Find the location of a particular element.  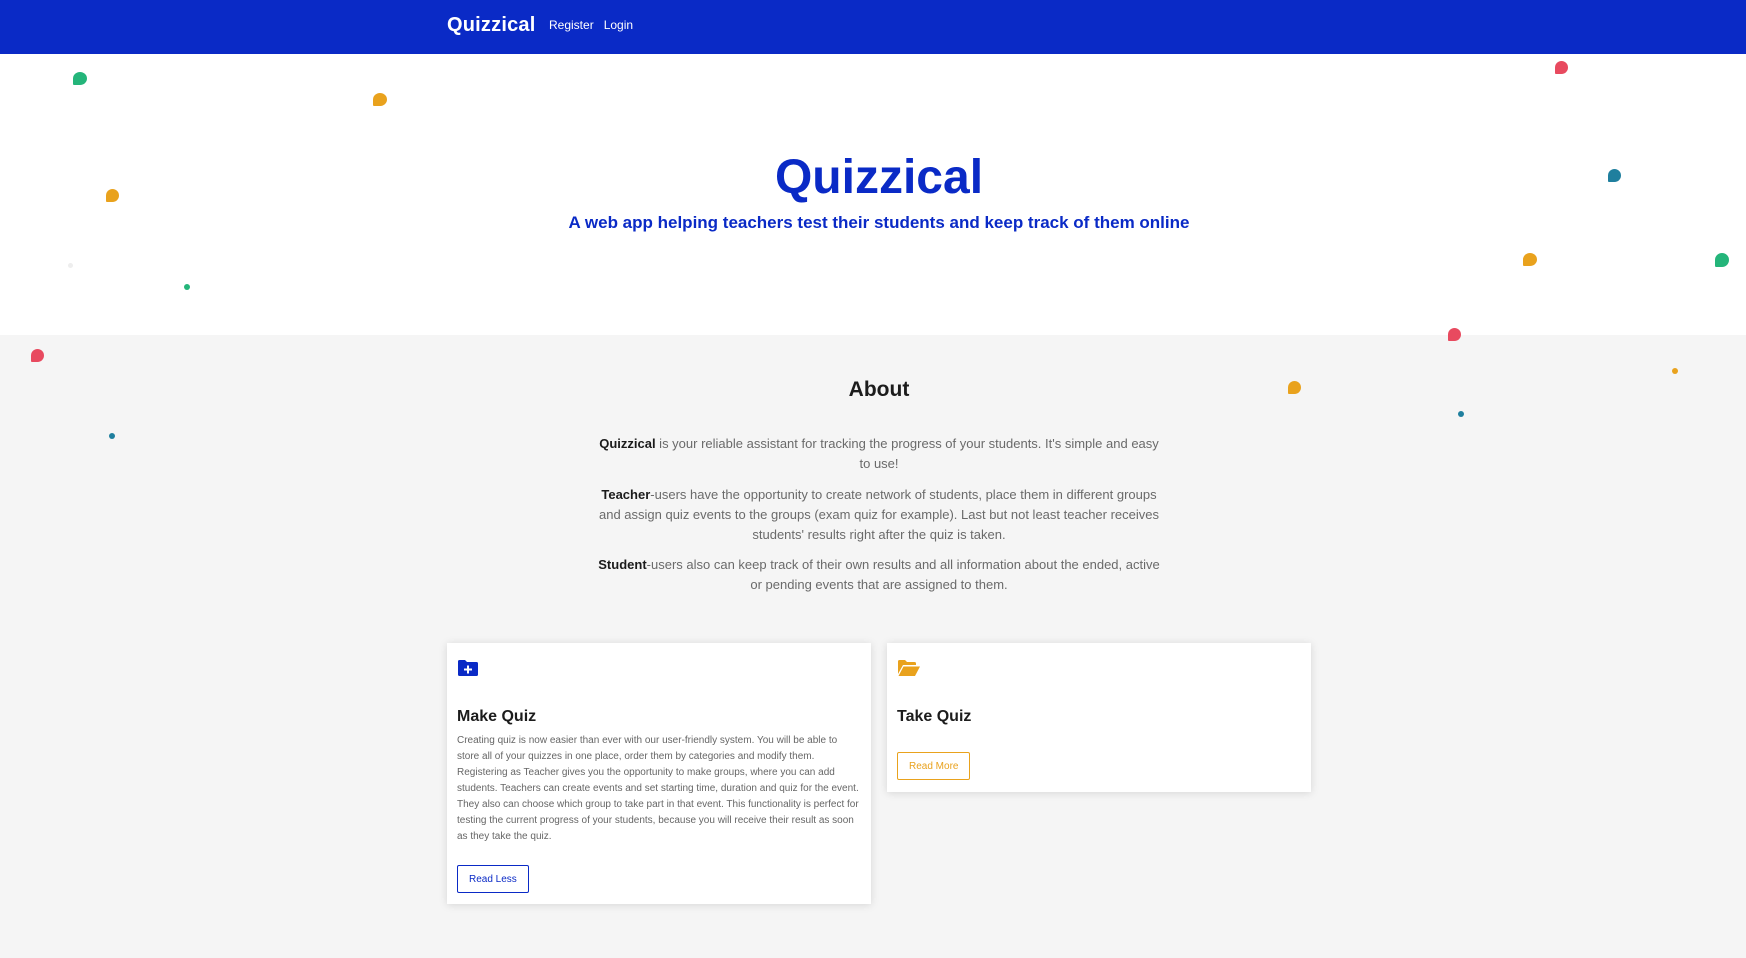

about-title: About is located at coordinates (879, 389).